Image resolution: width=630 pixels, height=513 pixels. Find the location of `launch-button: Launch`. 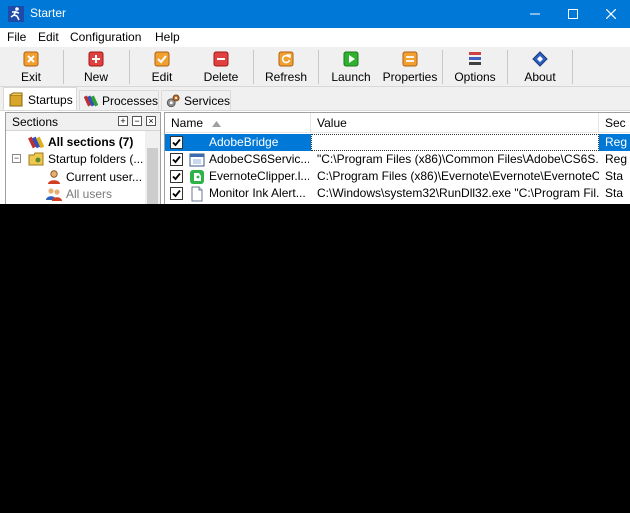

launch-button: Launch is located at coordinates (351, 67).